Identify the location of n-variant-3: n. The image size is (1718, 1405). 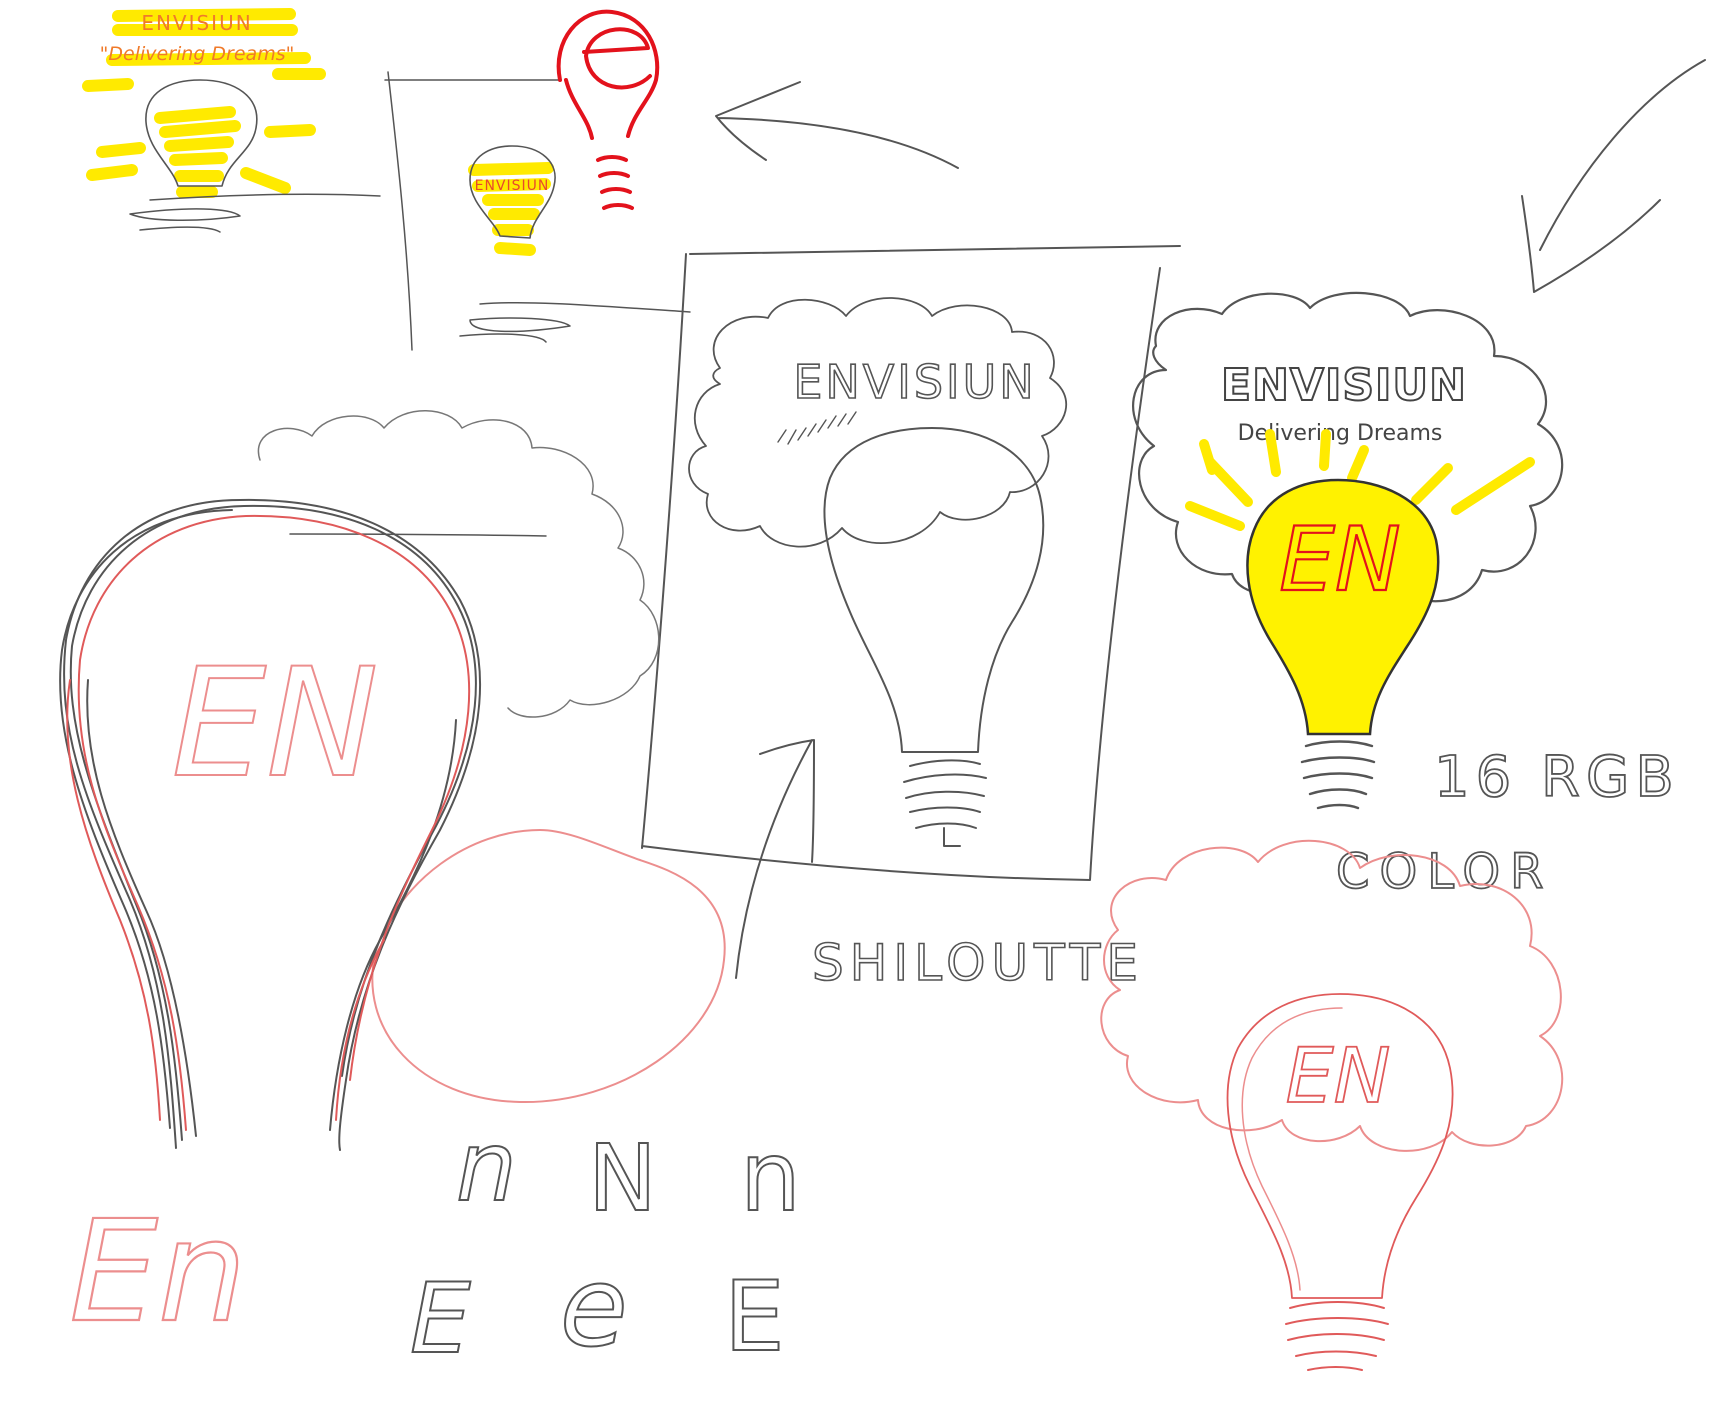
(770, 1177).